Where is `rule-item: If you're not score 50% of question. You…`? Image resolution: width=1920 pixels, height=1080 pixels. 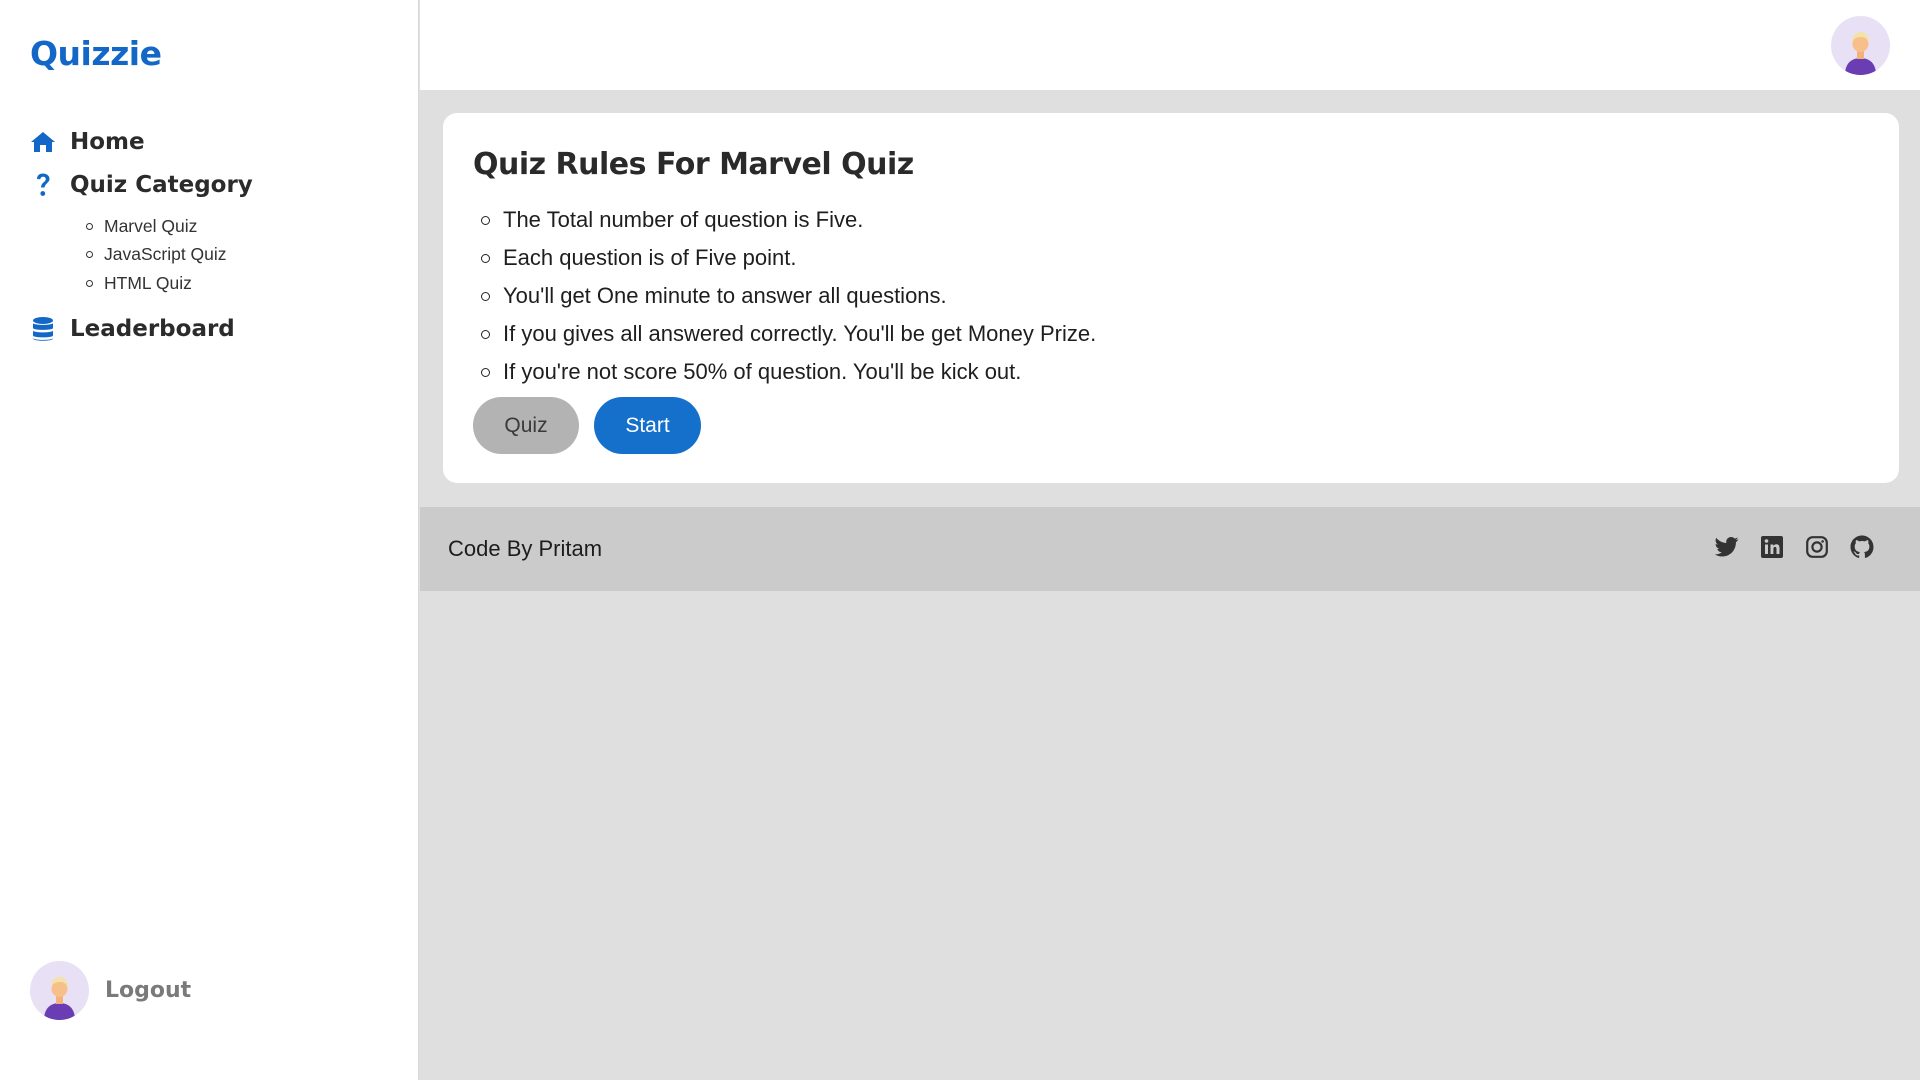 rule-item: If you're not score 50% of question. You… is located at coordinates (788, 372).